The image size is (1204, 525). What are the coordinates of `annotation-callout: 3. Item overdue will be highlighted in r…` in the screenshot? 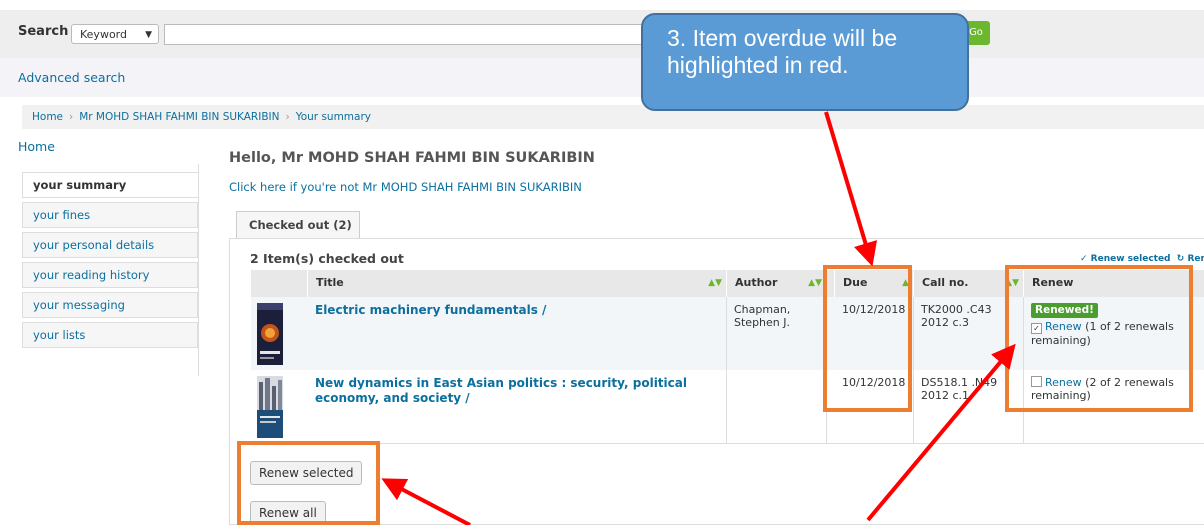 It's located at (805, 62).